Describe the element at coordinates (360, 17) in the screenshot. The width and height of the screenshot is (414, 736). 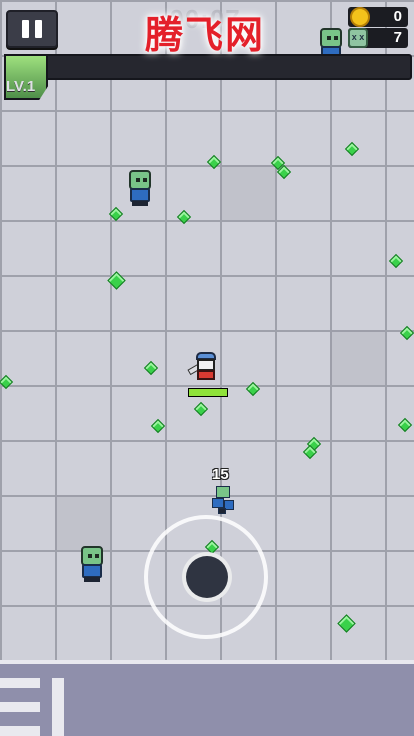
I see `coin-icon` at that location.